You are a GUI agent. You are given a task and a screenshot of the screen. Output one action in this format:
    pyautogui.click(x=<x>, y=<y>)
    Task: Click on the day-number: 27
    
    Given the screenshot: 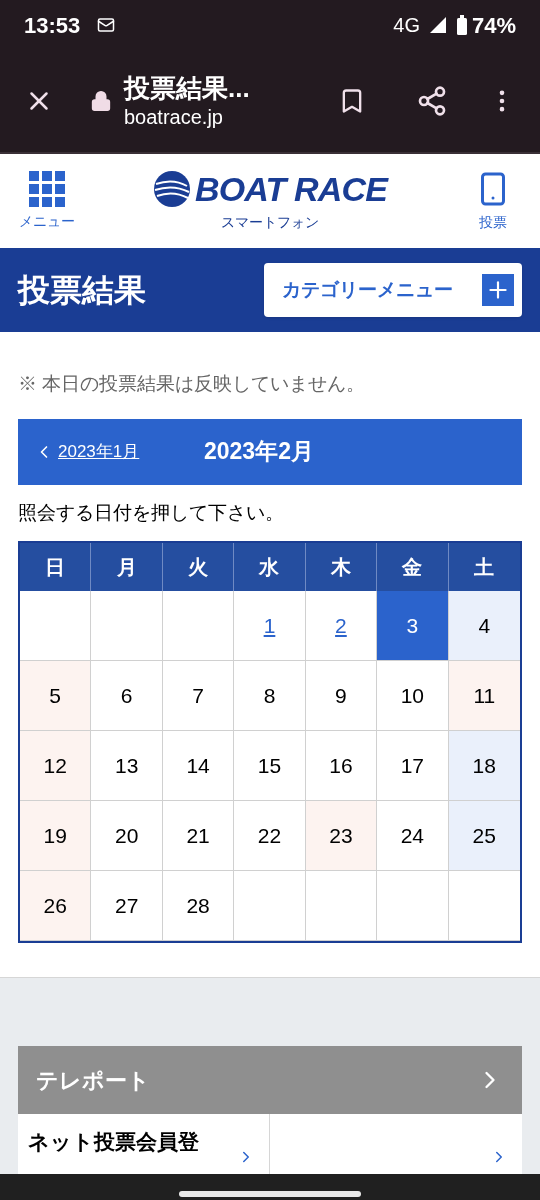 What is the action you would take?
    pyautogui.click(x=126, y=905)
    